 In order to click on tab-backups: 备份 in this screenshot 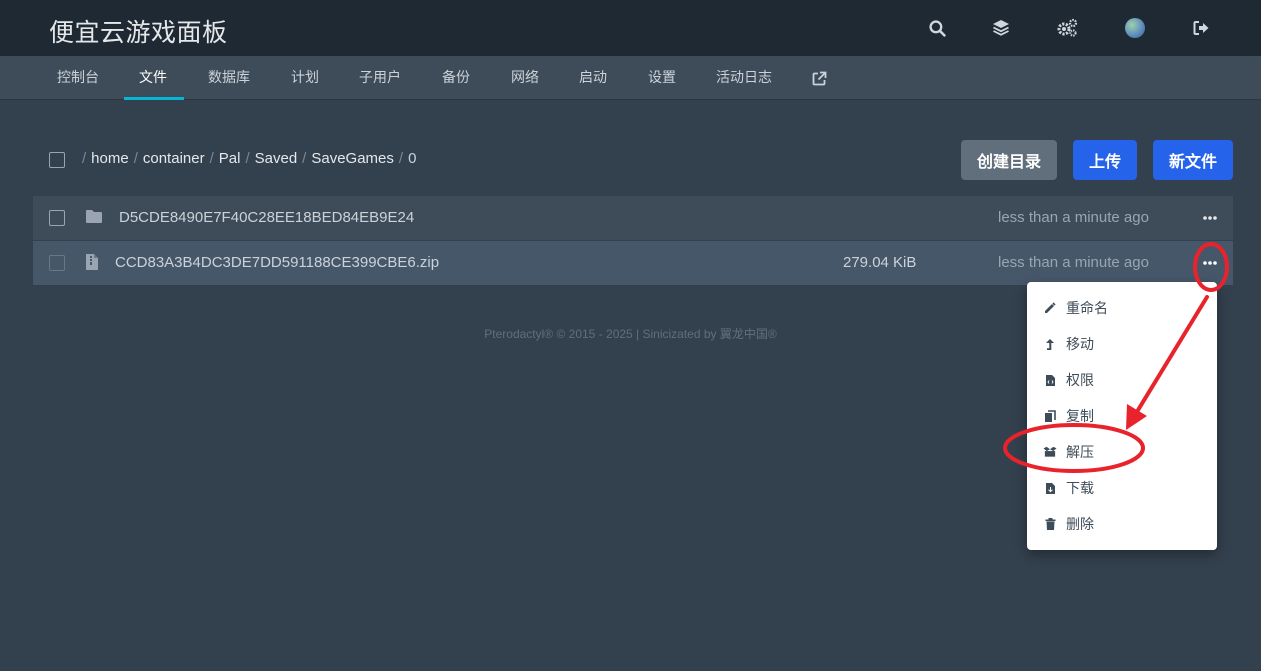, I will do `click(456, 78)`.